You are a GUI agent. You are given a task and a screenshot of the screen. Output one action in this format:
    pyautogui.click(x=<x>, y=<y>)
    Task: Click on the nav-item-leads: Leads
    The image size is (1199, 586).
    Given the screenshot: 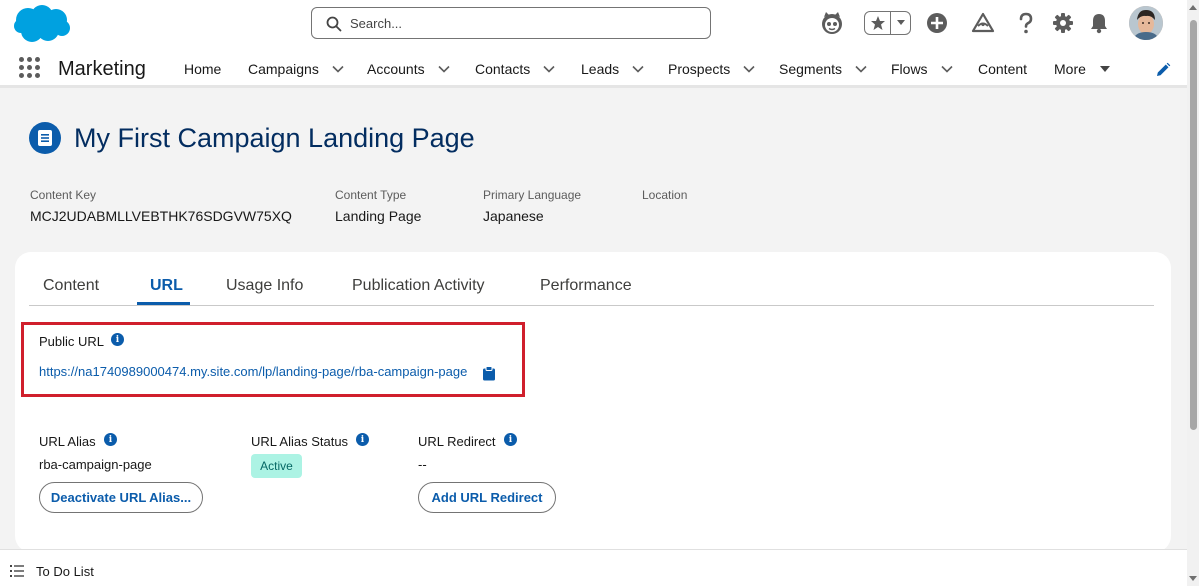 What is the action you would take?
    pyautogui.click(x=613, y=69)
    